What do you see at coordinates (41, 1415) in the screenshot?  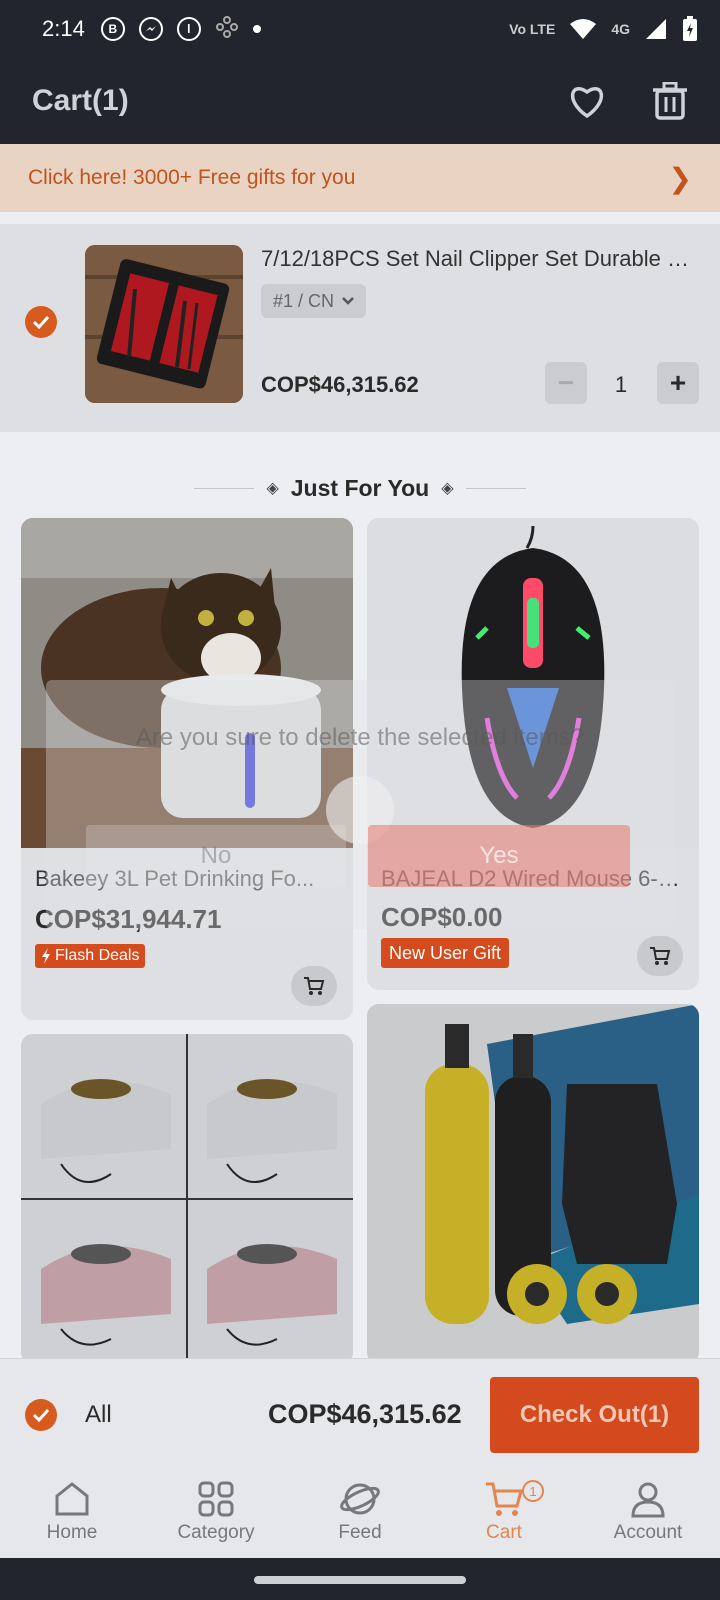 I see `select-all-checkbox` at bounding box center [41, 1415].